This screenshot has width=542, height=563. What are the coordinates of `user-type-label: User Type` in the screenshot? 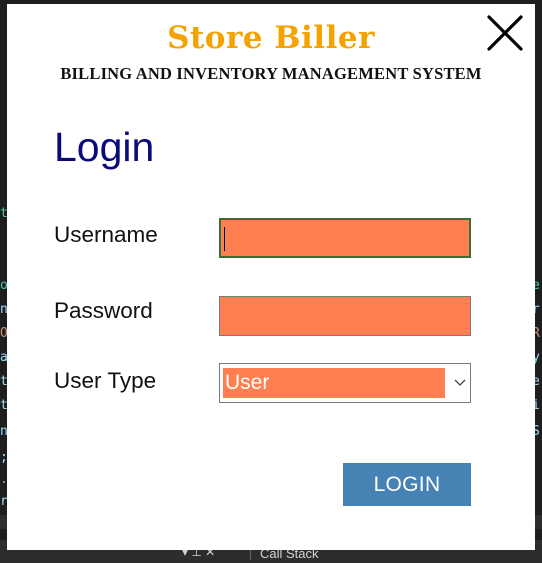 It's located at (105, 380).